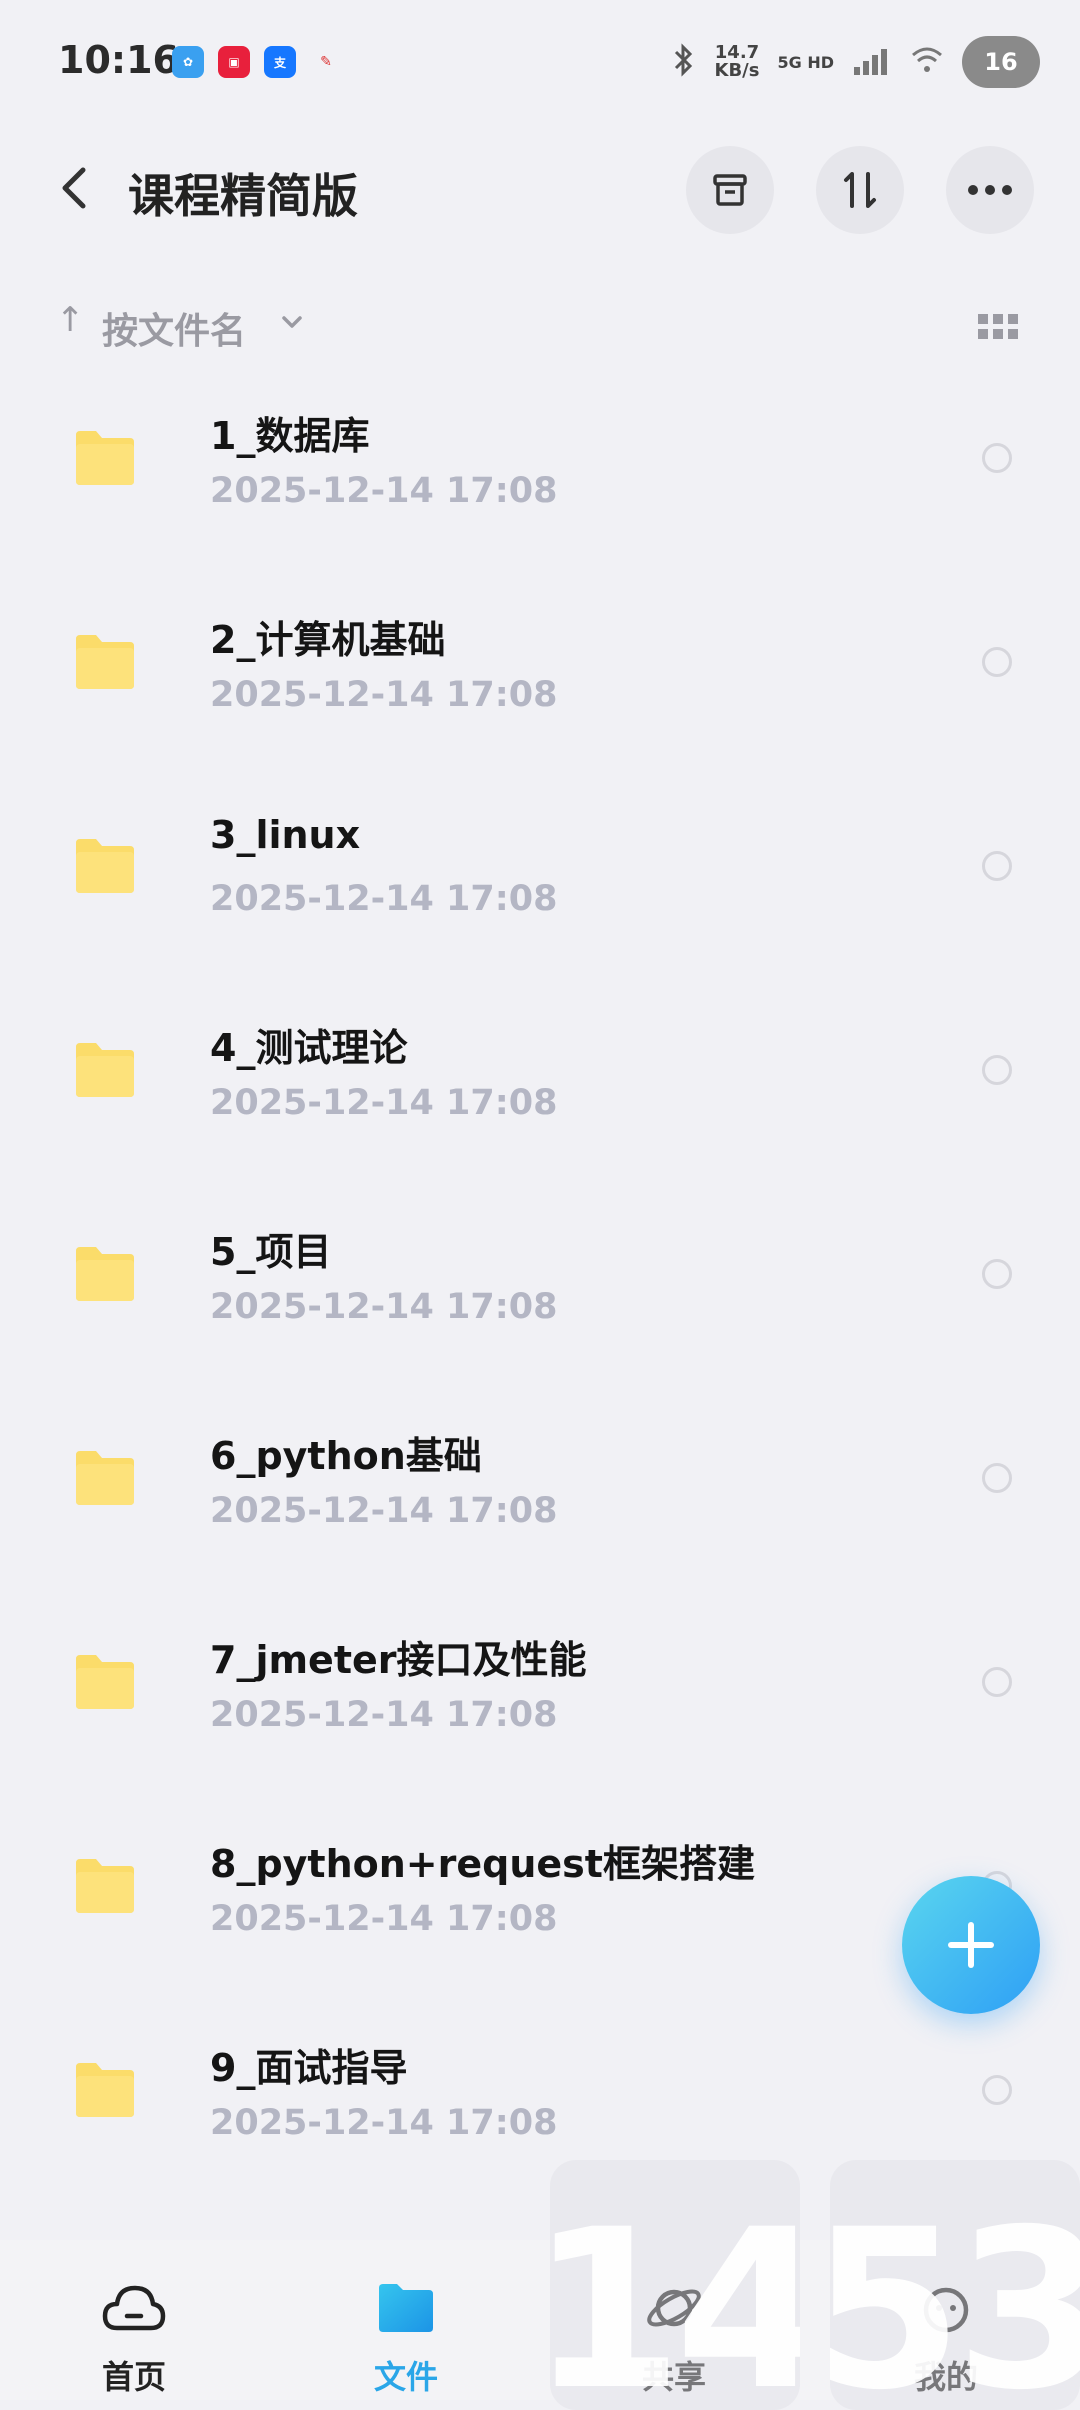 The height and width of the screenshot is (2410, 1080). I want to click on network-type: 5G HD, so click(805, 62).